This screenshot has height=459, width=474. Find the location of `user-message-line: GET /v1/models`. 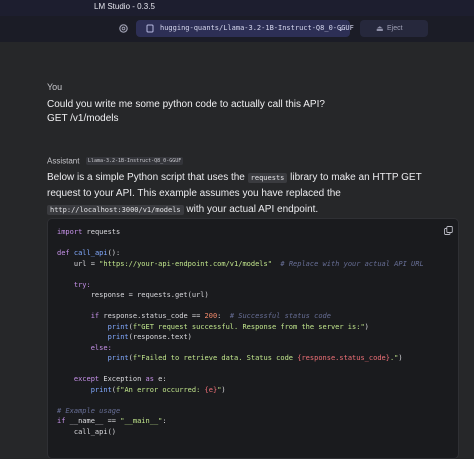

user-message-line: GET /v1/models is located at coordinates (83, 118).